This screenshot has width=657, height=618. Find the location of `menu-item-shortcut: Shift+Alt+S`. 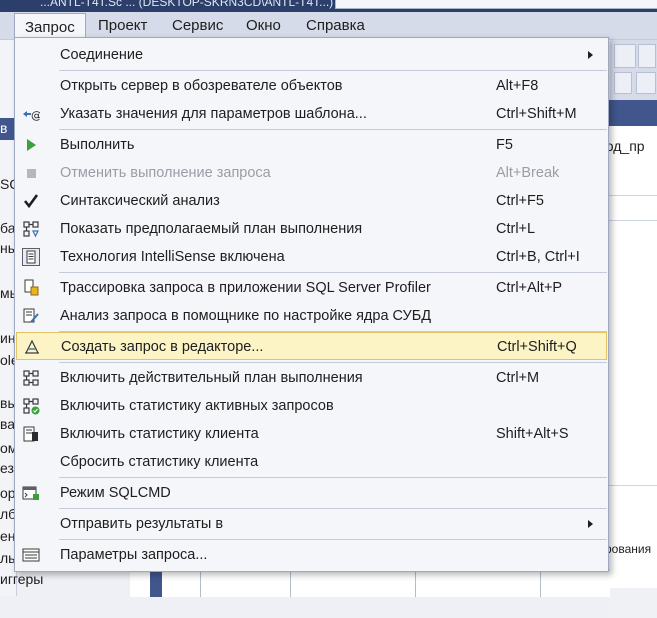

menu-item-shortcut: Shift+Alt+S is located at coordinates (532, 434).